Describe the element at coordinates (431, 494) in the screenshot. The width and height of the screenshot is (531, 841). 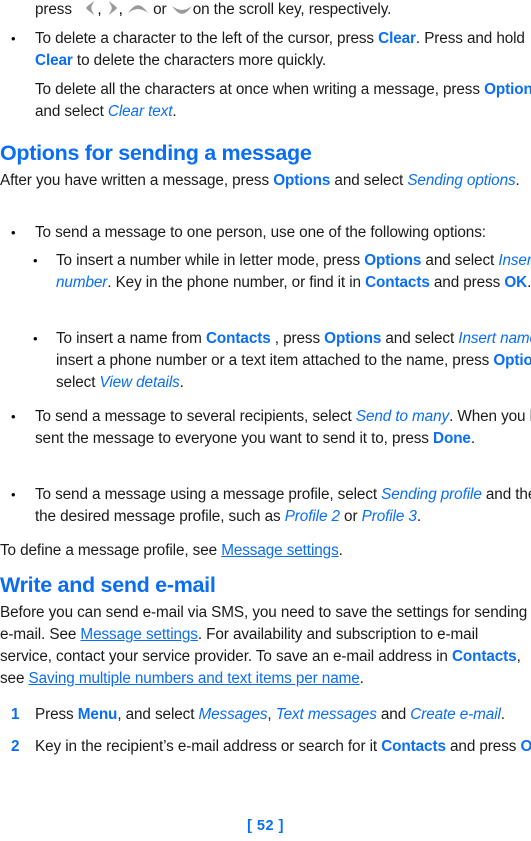
I see `menu-item-sending-profile: Sending profile` at that location.